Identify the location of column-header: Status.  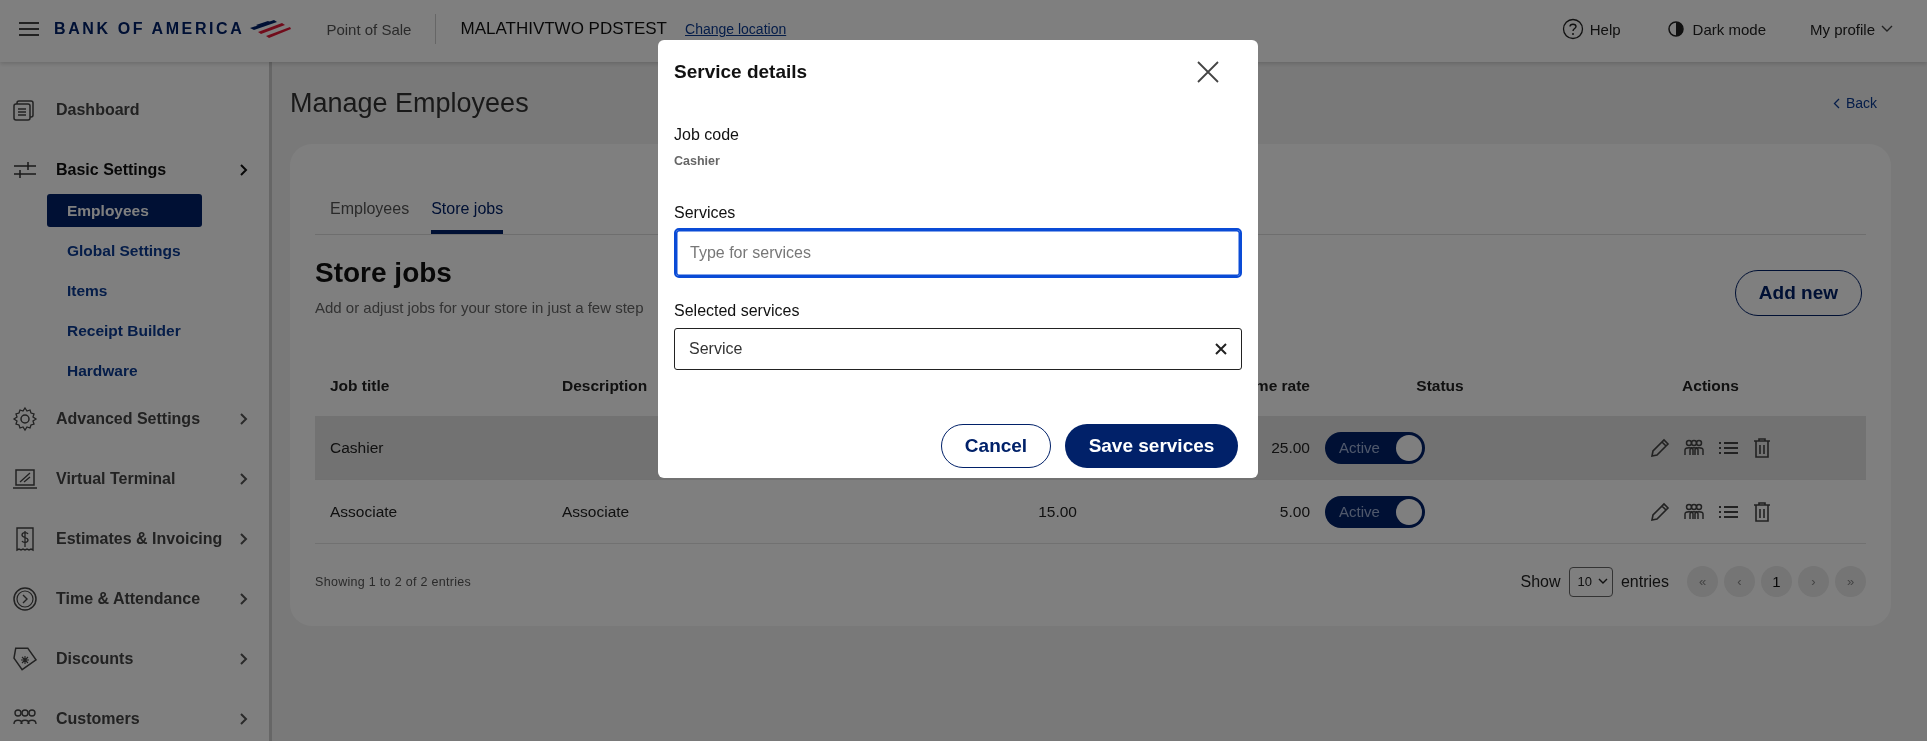
(1440, 385).